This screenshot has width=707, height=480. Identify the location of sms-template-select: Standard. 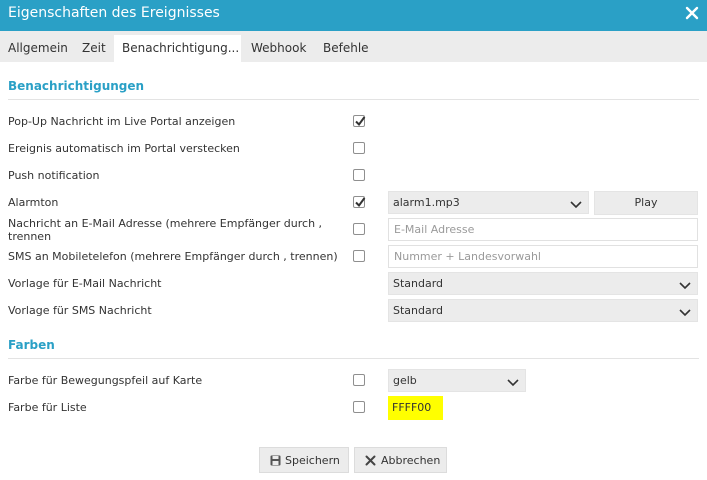
(543, 310).